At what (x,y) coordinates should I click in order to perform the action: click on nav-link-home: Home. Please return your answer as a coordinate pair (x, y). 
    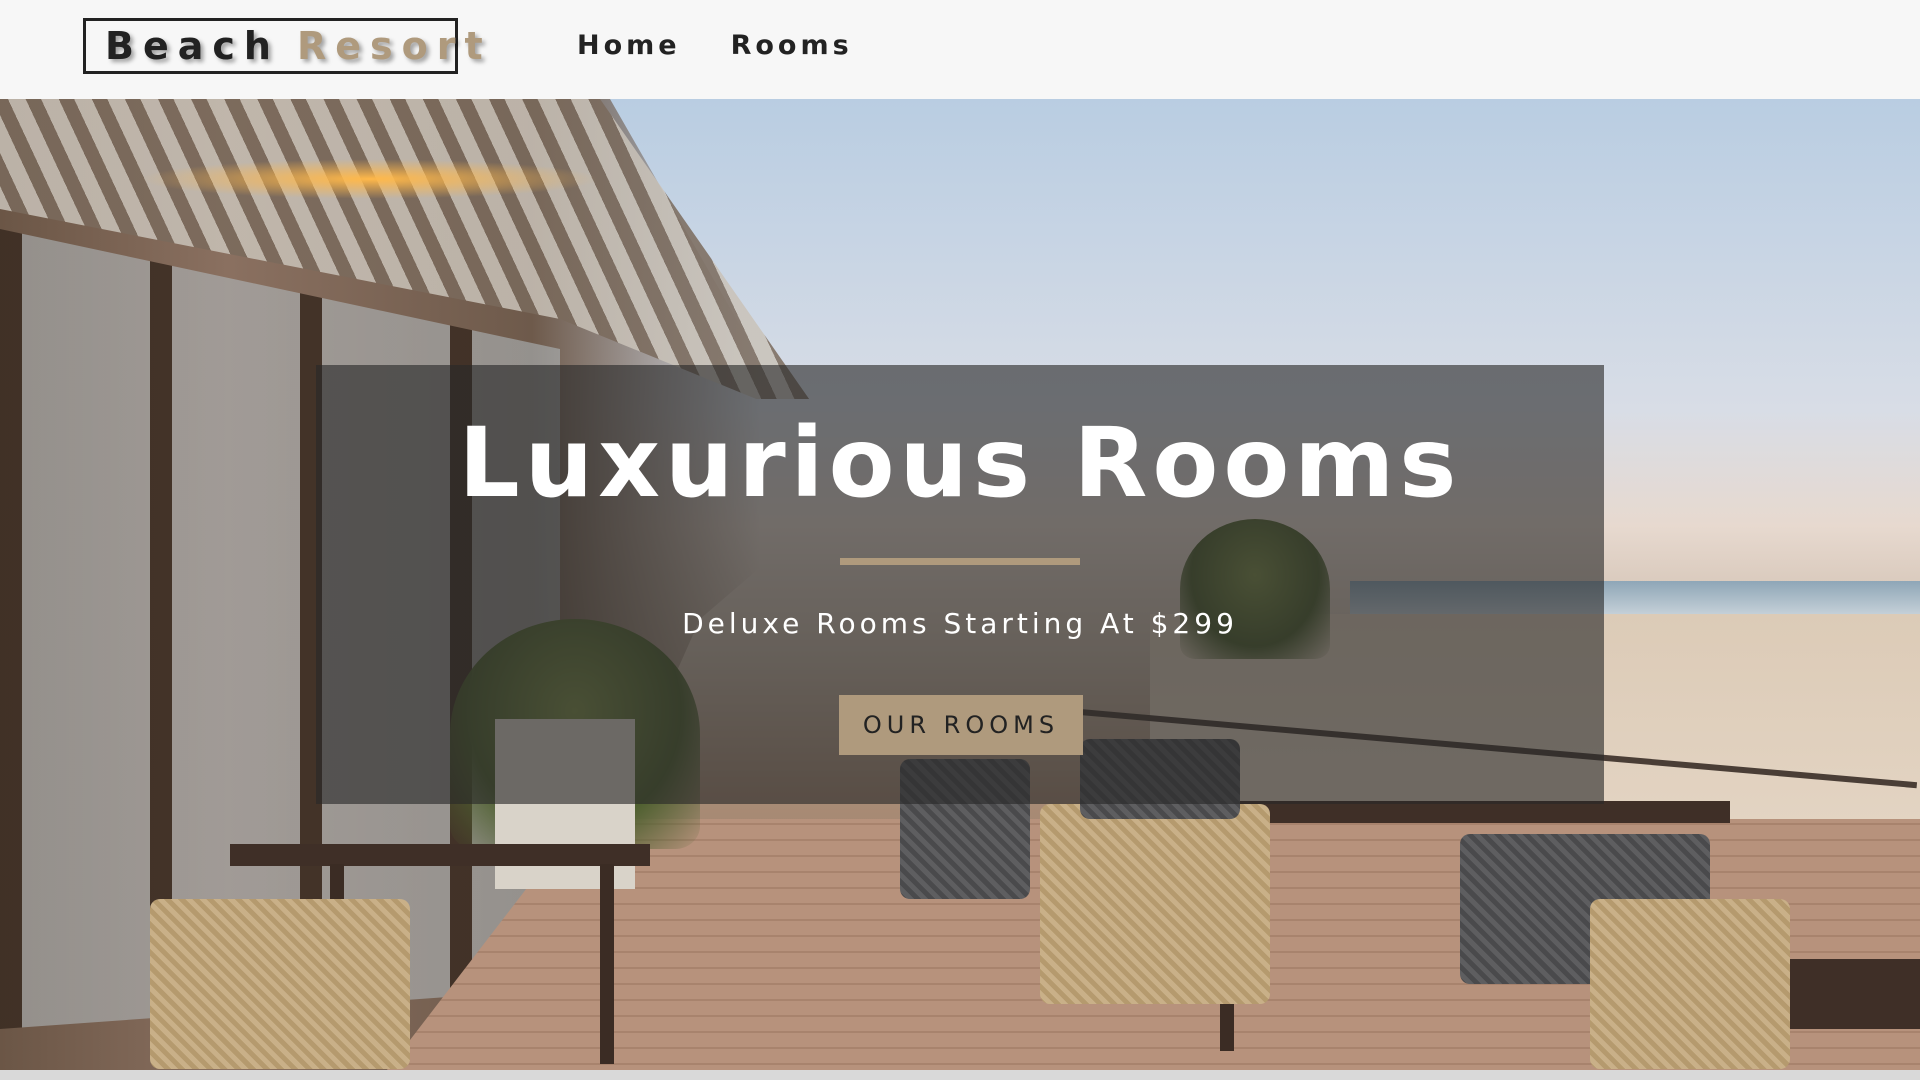
    Looking at the image, I should click on (629, 45).